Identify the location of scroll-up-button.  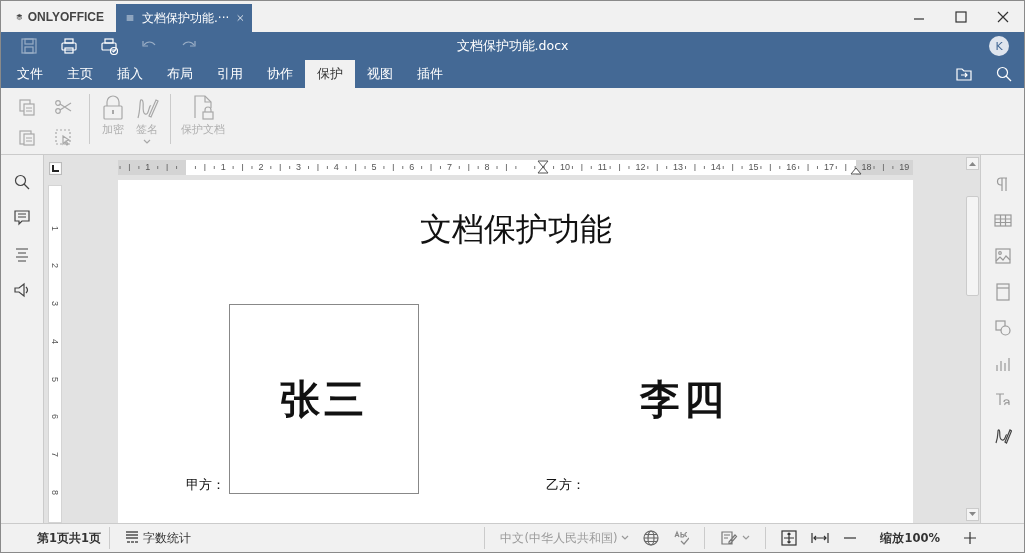
(972, 163).